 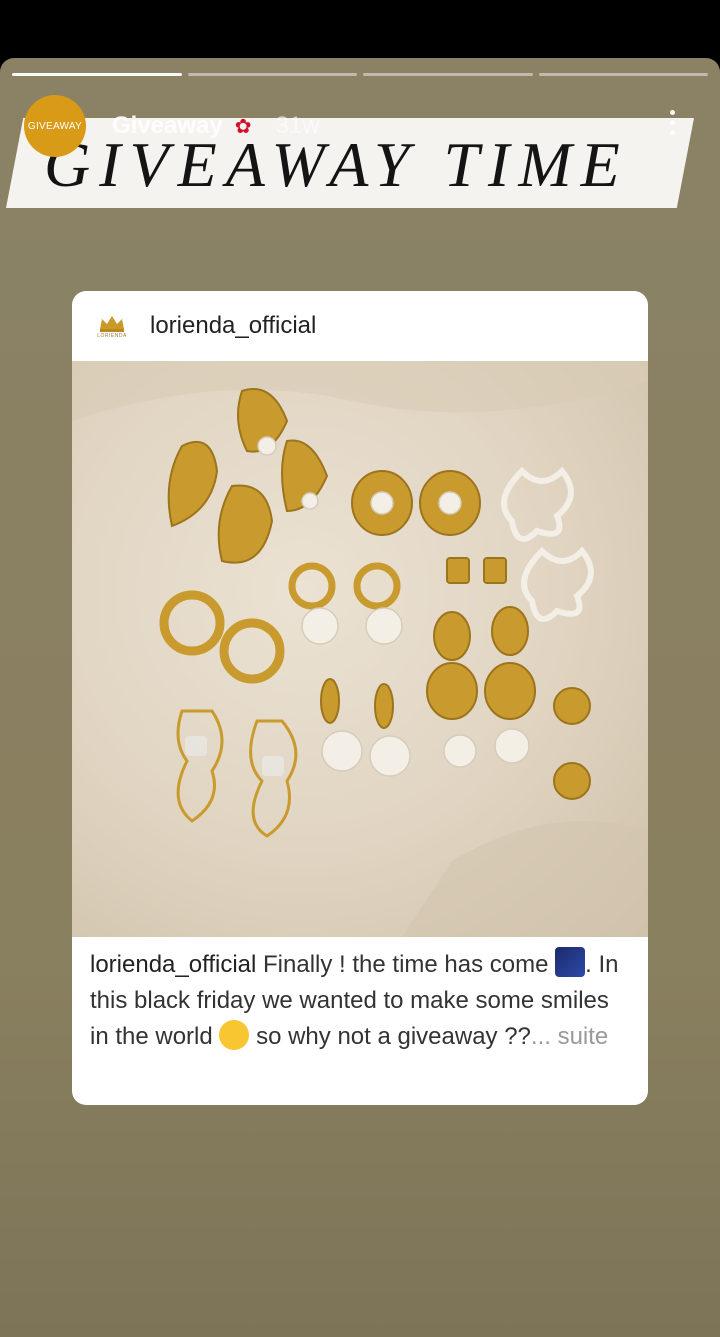 I want to click on more-options-icon, so click(x=672, y=122).